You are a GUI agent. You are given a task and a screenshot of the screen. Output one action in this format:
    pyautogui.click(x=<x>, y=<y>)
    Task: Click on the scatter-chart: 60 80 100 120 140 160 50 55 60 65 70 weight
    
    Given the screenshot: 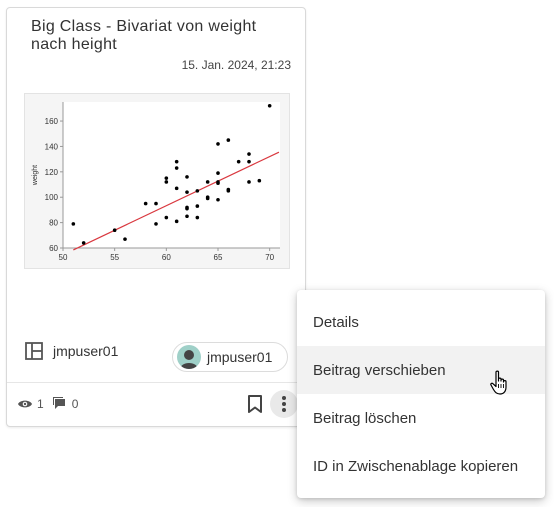 What is the action you would take?
    pyautogui.click(x=156, y=182)
    